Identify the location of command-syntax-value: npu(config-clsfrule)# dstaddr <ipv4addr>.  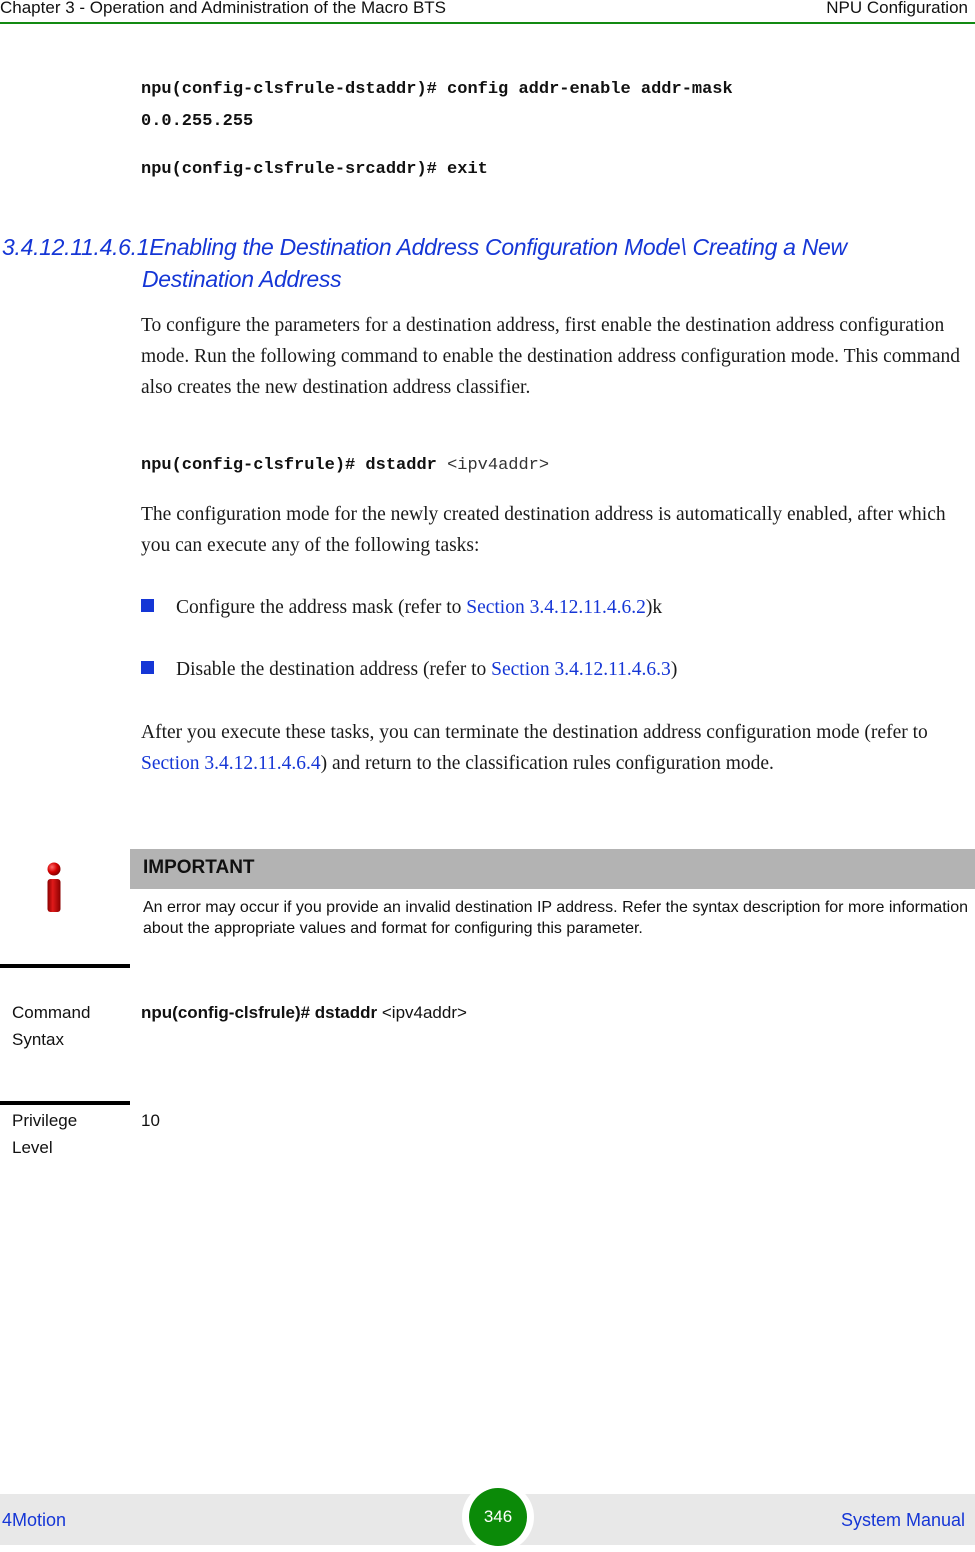
(304, 1012).